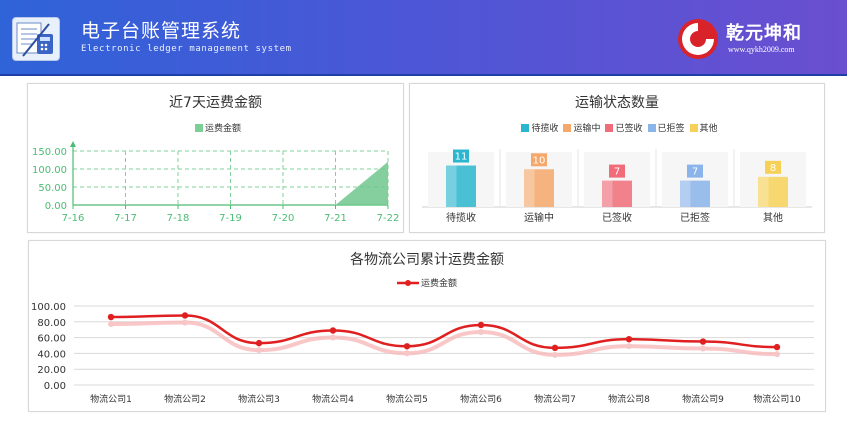 This screenshot has height=426, width=847. What do you see at coordinates (388, 218) in the screenshot?
I see `x-tick-label: 7-22` at bounding box center [388, 218].